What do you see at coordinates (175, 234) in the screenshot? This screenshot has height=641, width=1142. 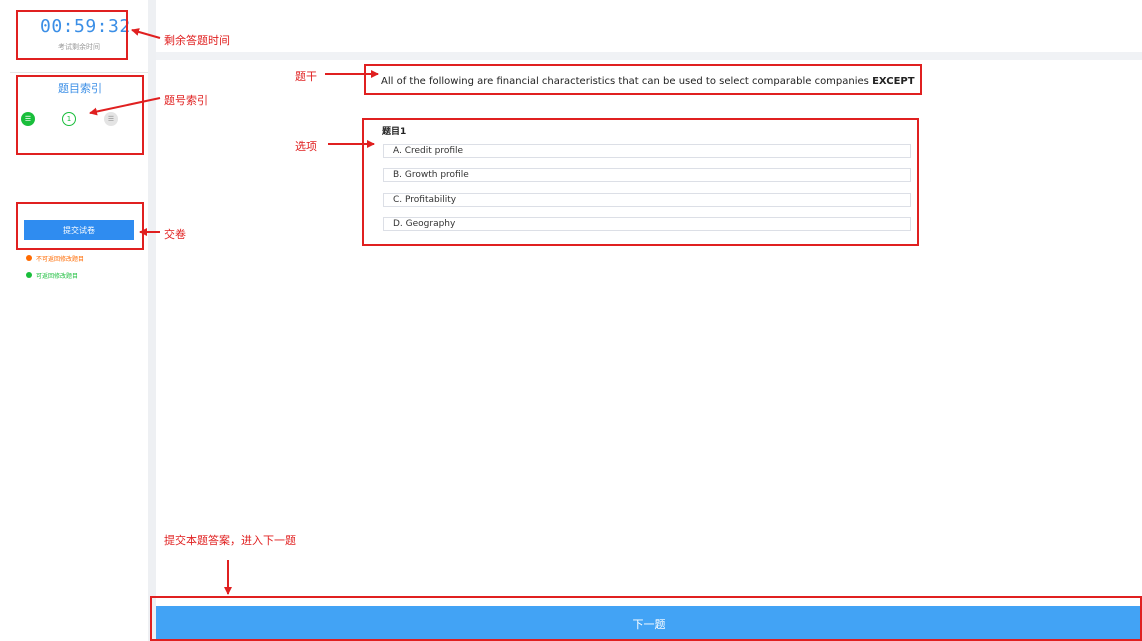 I see `annotation-label-submit: 交卷` at bounding box center [175, 234].